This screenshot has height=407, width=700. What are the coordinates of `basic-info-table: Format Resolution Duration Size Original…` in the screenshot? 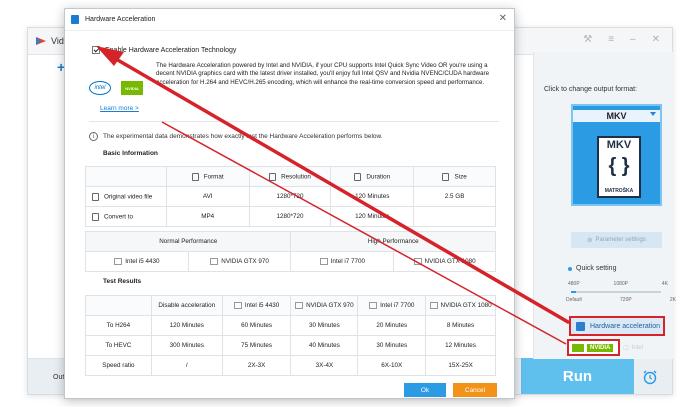 It's located at (290, 196).